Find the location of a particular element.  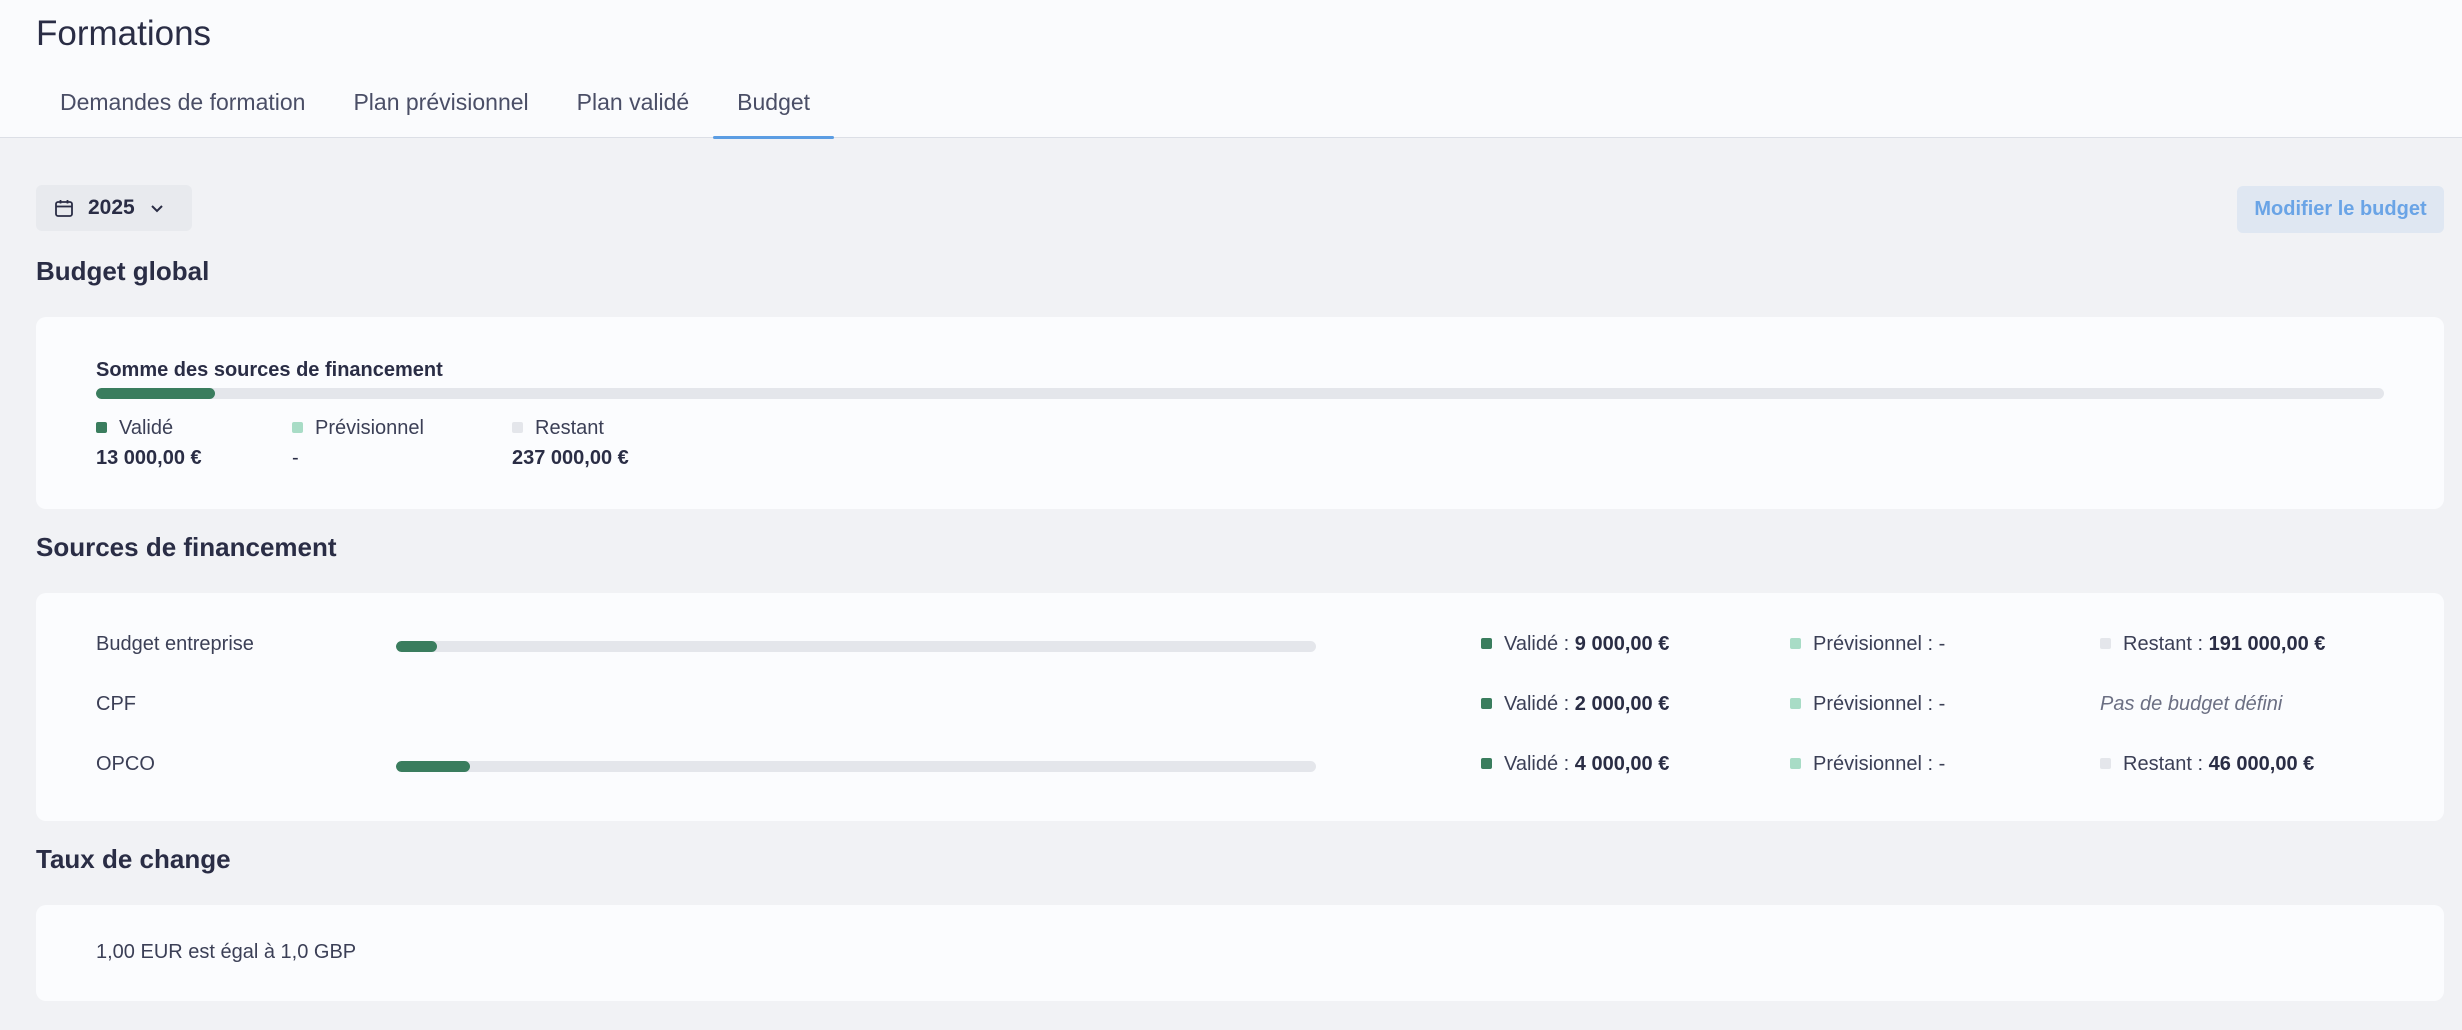

source-prev-cpf: Prévisionnel : - is located at coordinates (1867, 704).